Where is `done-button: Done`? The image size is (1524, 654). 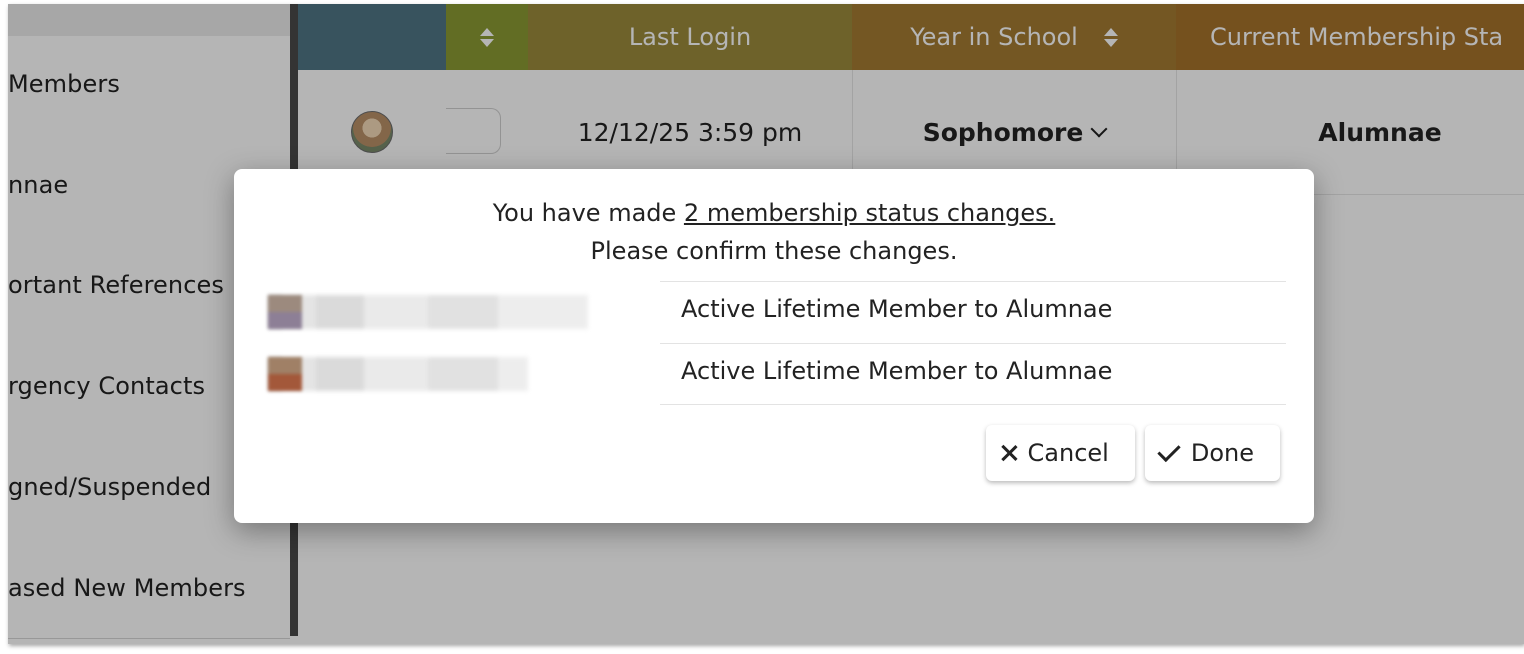
done-button: Done is located at coordinates (1212, 453).